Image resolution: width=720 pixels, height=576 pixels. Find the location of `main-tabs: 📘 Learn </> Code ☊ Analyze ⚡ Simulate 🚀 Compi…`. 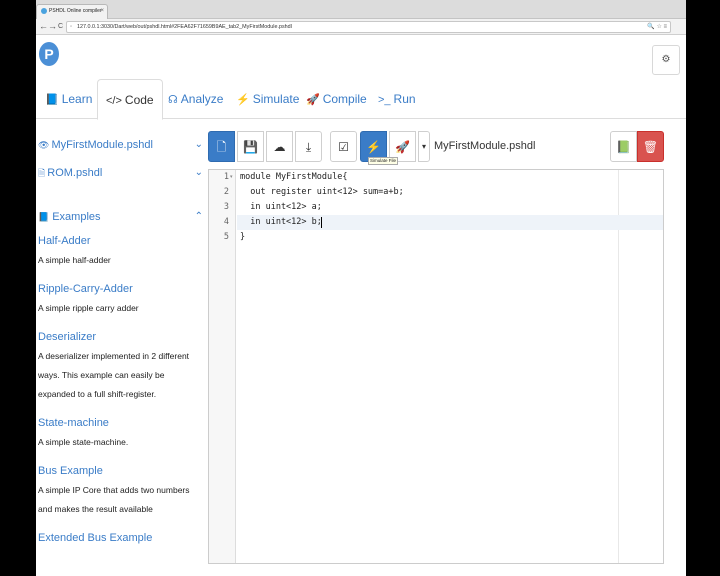

main-tabs: 📘 Learn </> Code ☊ Analyze ⚡ Simulate 🚀 Compi… is located at coordinates (361, 99).